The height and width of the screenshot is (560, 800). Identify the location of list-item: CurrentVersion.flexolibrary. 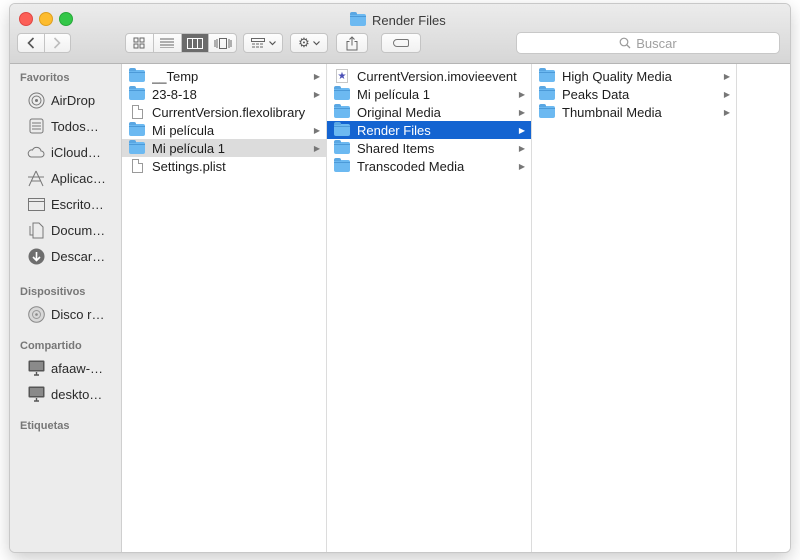
(224, 112).